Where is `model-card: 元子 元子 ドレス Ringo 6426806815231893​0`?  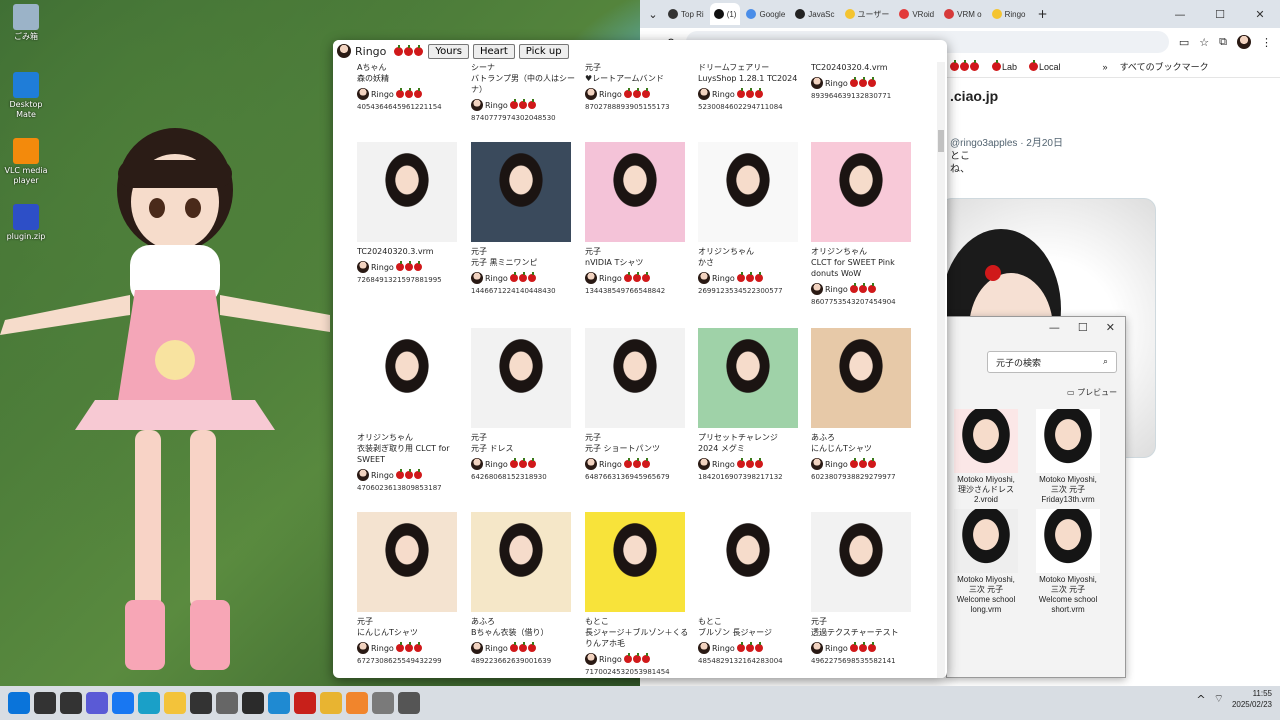 model-card: 元子 元子 ドレス Ringo 6426806815231893​0 is located at coordinates (524, 405).